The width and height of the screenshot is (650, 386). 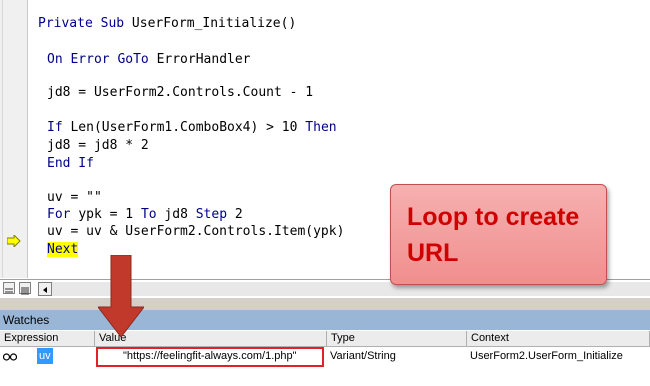 What do you see at coordinates (59, 127) in the screenshot?
I see `code-token: If` at bounding box center [59, 127].